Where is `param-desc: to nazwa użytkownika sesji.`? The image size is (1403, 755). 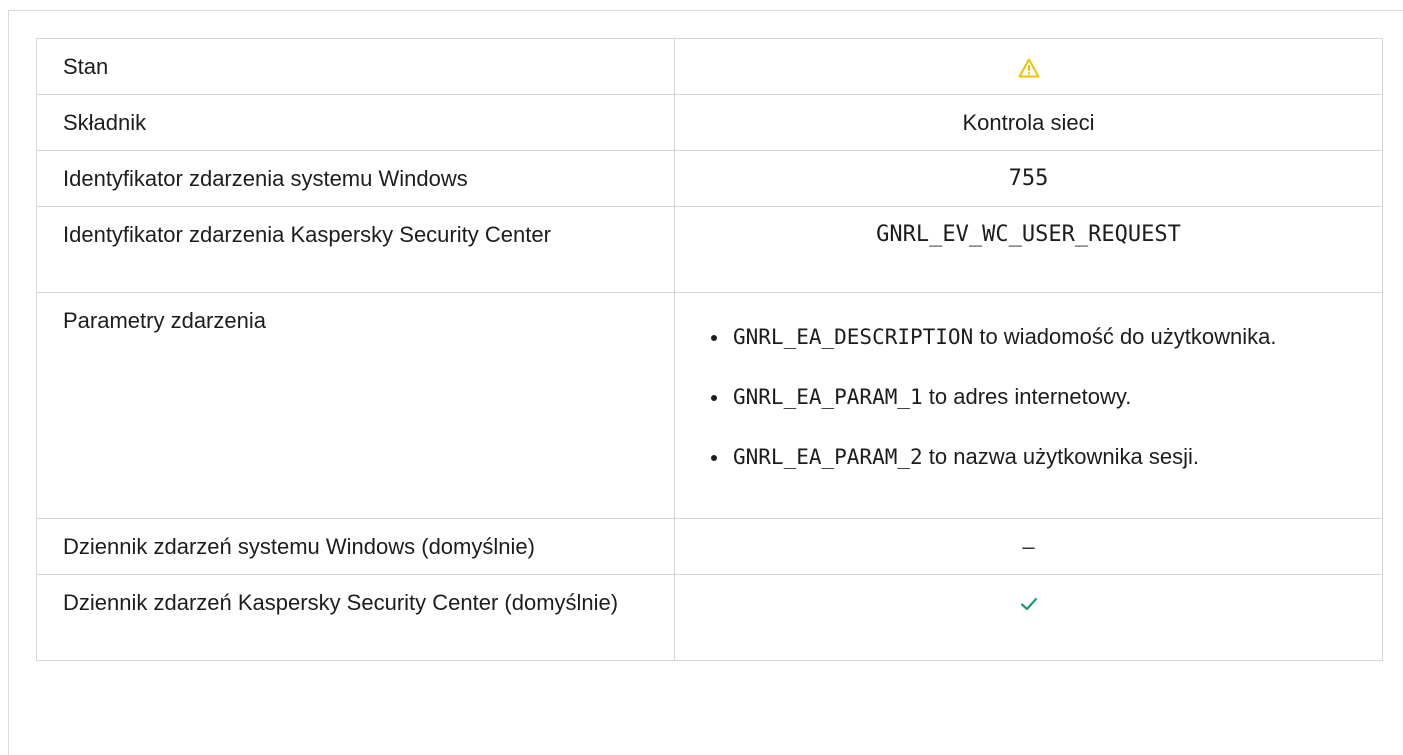 param-desc: to nazwa użytkownika sesji. is located at coordinates (1060, 456).